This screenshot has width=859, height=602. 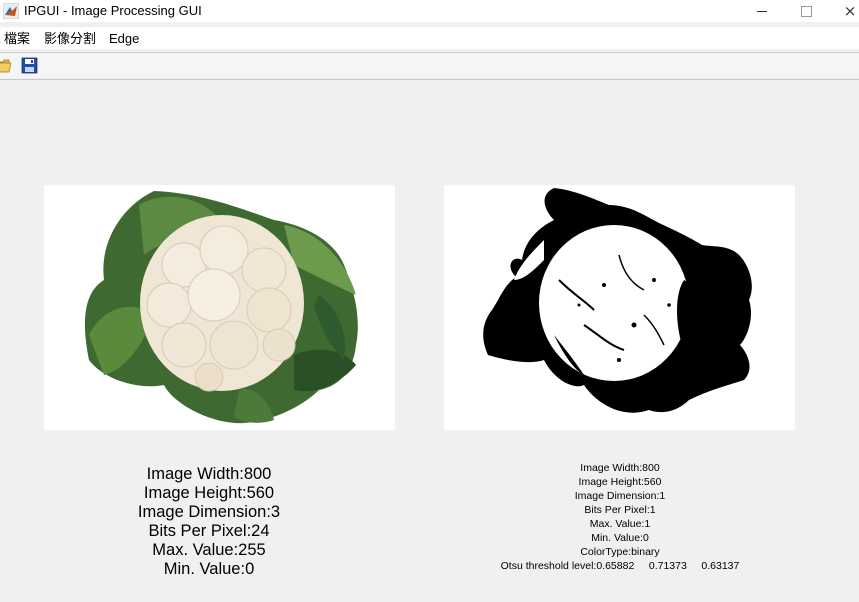 I want to click on bin-info-dimension: Image Dimension:1, so click(x=620, y=496).